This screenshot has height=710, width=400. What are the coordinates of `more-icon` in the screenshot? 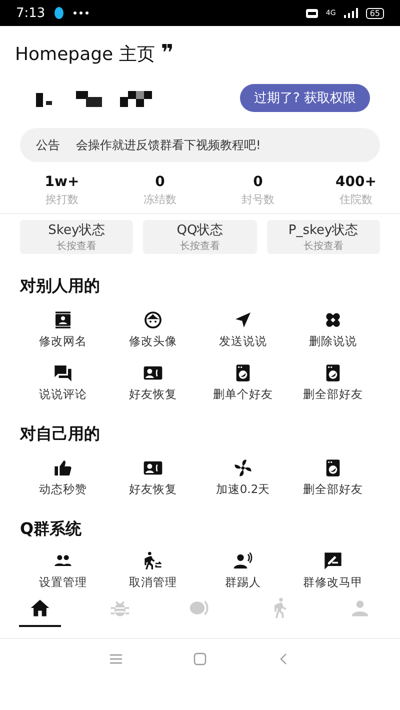 It's located at (81, 13).